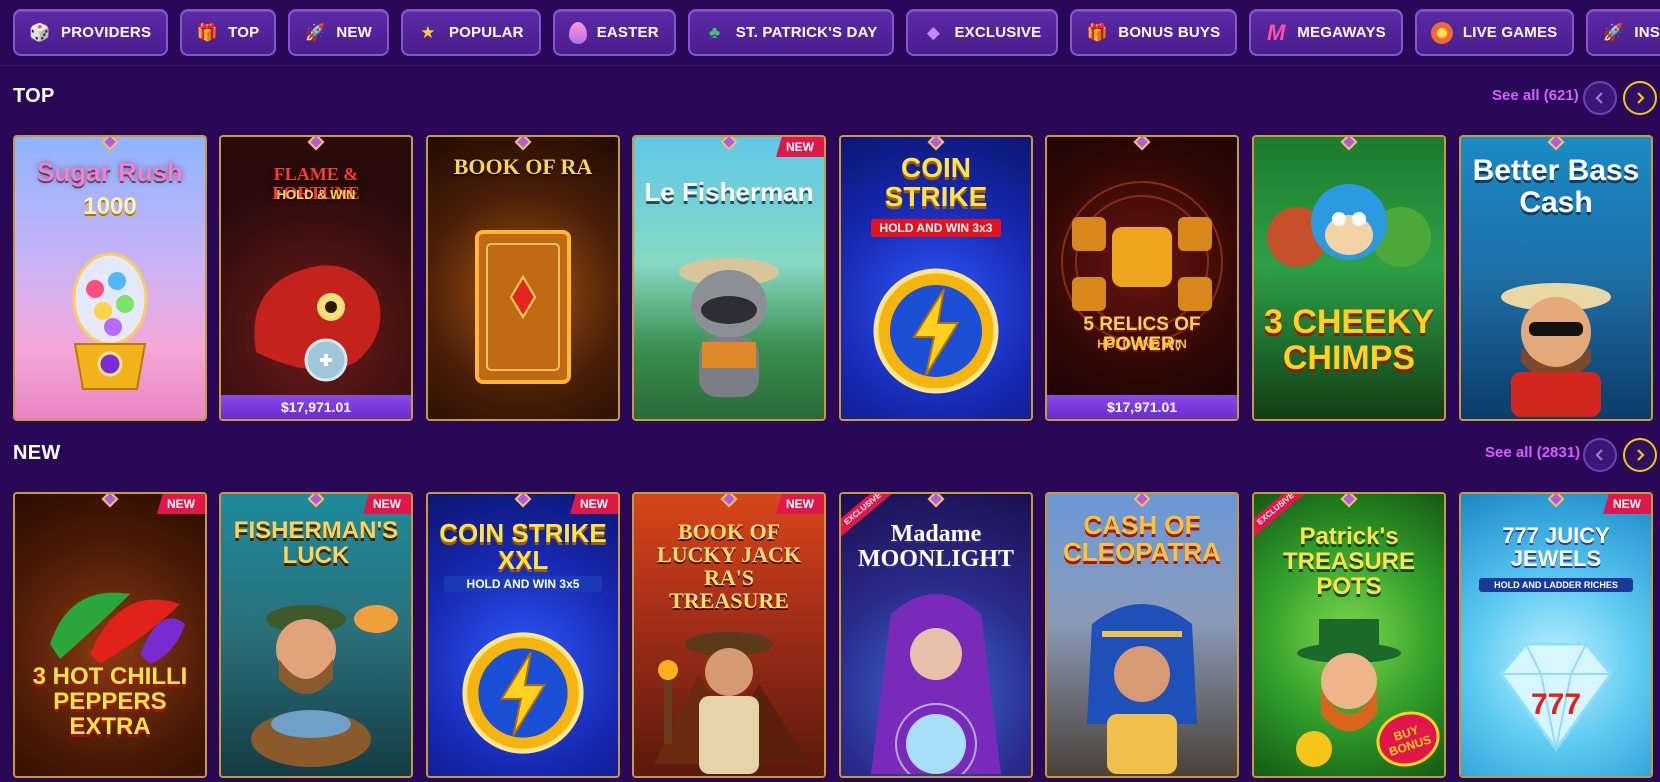  I want to click on game-title: 3 HOT CHILLI PEPPERS EXTRA, so click(110, 702).